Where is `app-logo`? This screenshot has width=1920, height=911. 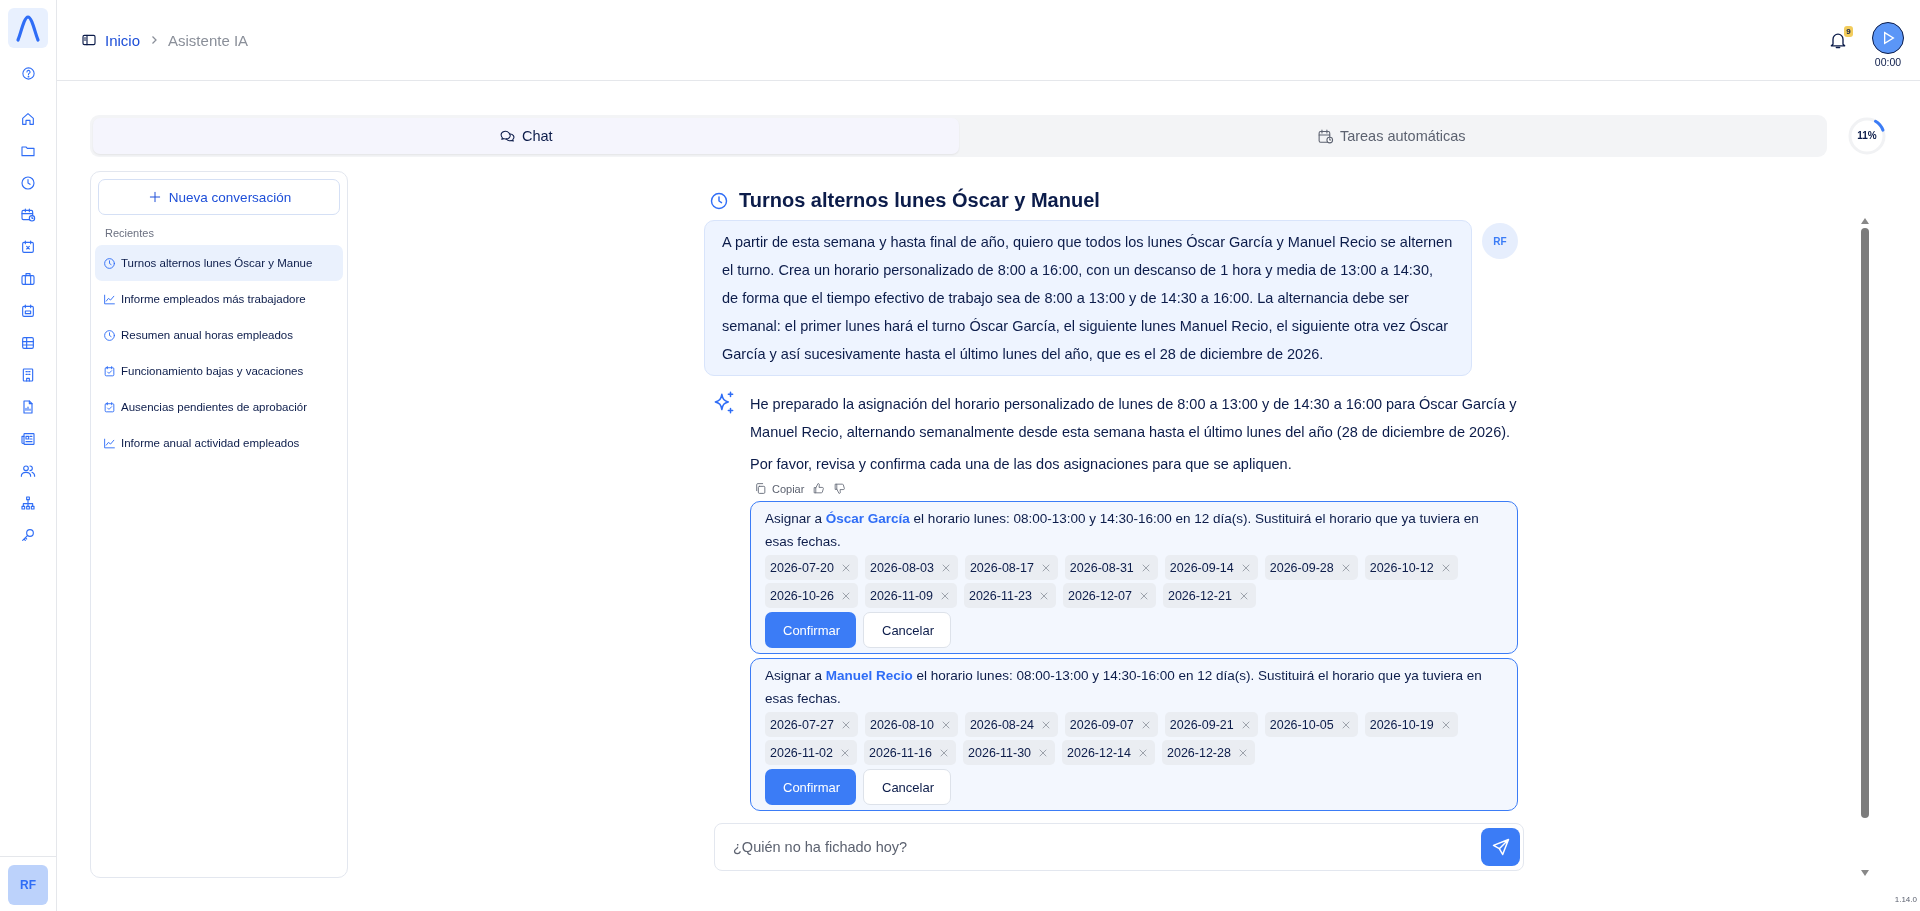 app-logo is located at coordinates (28, 28).